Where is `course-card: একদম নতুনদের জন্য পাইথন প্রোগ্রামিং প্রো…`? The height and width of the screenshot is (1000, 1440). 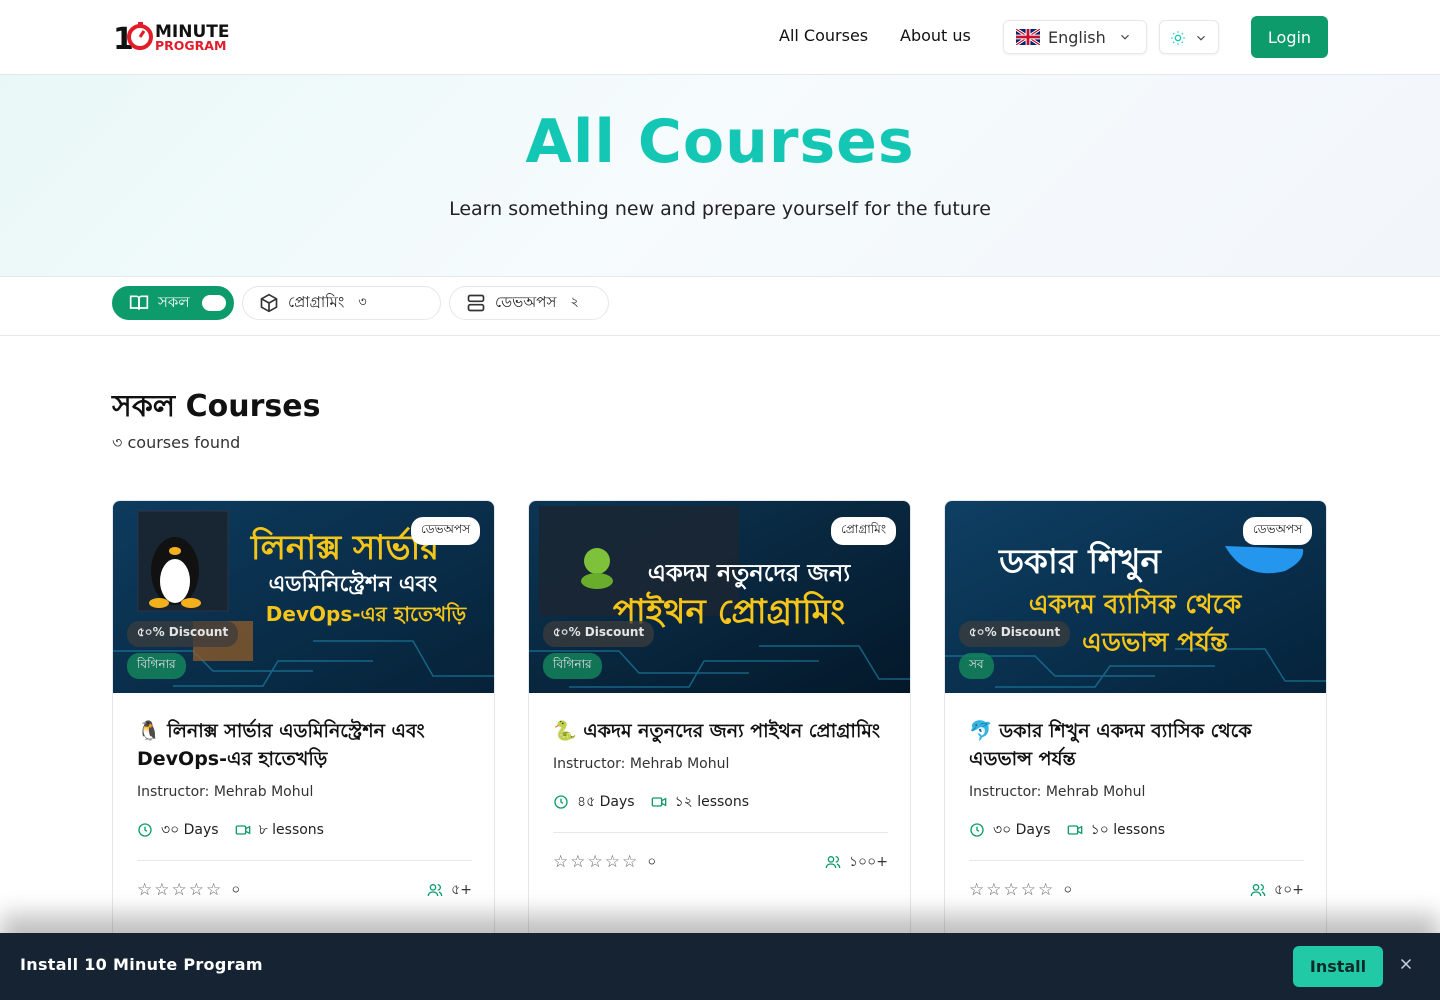
course-card: একদম নতুনদের জন্য পাইথন প্রোগ্রামিং প্রো… is located at coordinates (719, 740).